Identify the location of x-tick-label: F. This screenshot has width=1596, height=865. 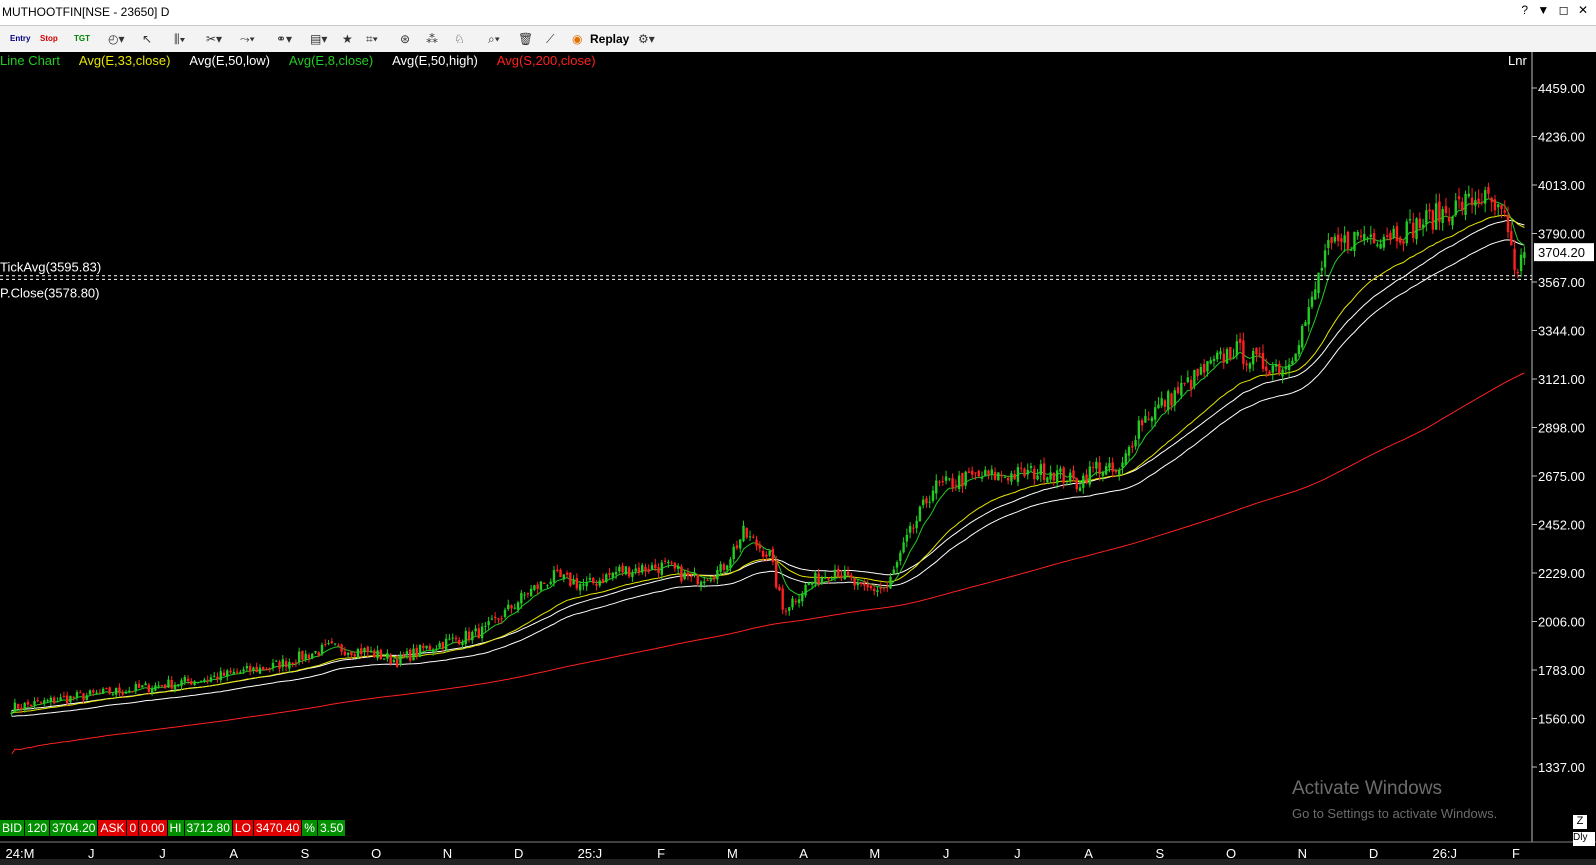
(1516, 852).